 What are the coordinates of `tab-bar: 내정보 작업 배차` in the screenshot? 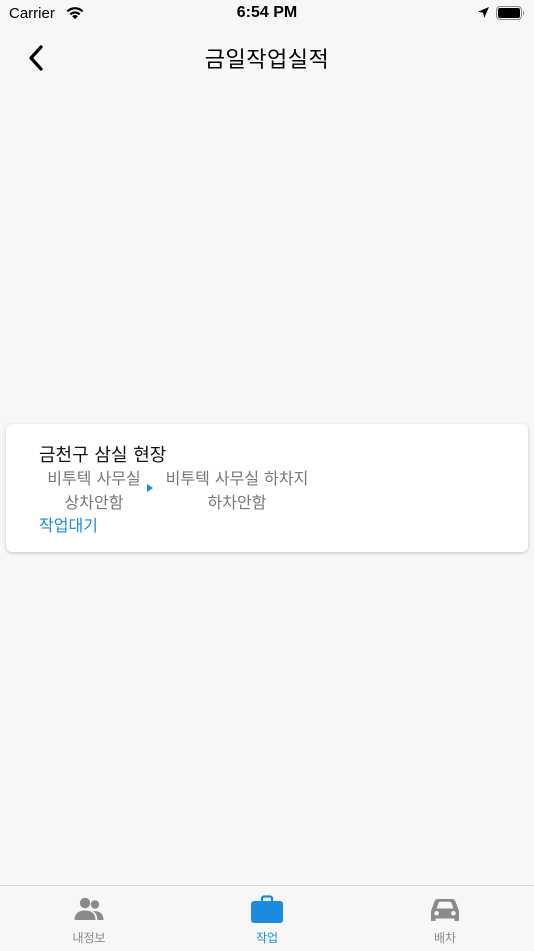 It's located at (267, 918).